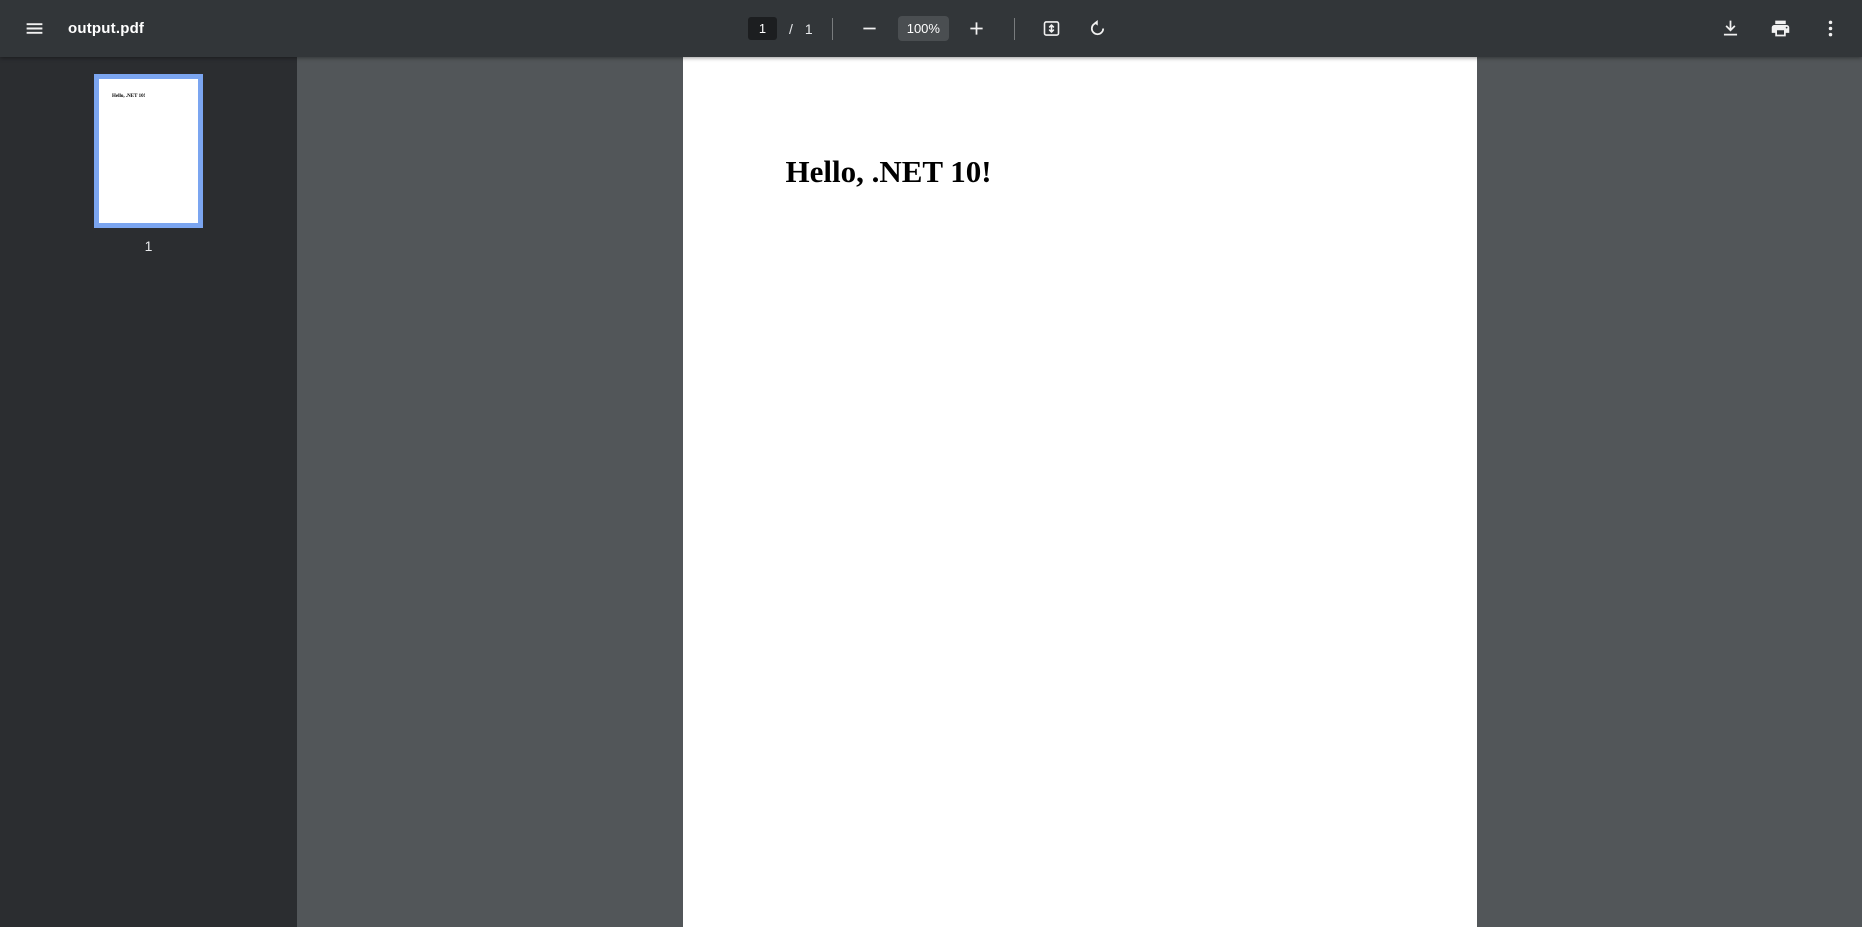 The height and width of the screenshot is (927, 1862). I want to click on plus-icon, so click(977, 28).